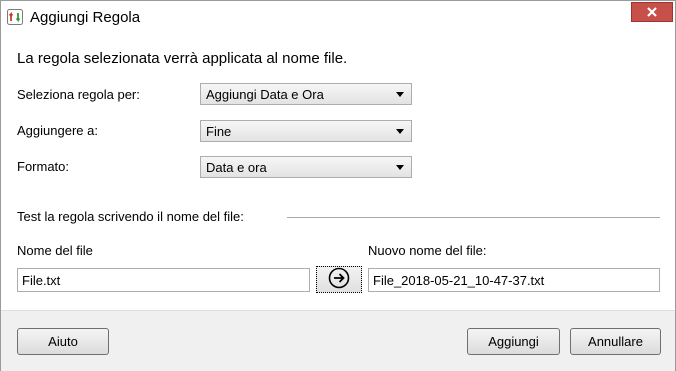 The height and width of the screenshot is (371, 676). I want to click on test-convert-button, so click(339, 279).